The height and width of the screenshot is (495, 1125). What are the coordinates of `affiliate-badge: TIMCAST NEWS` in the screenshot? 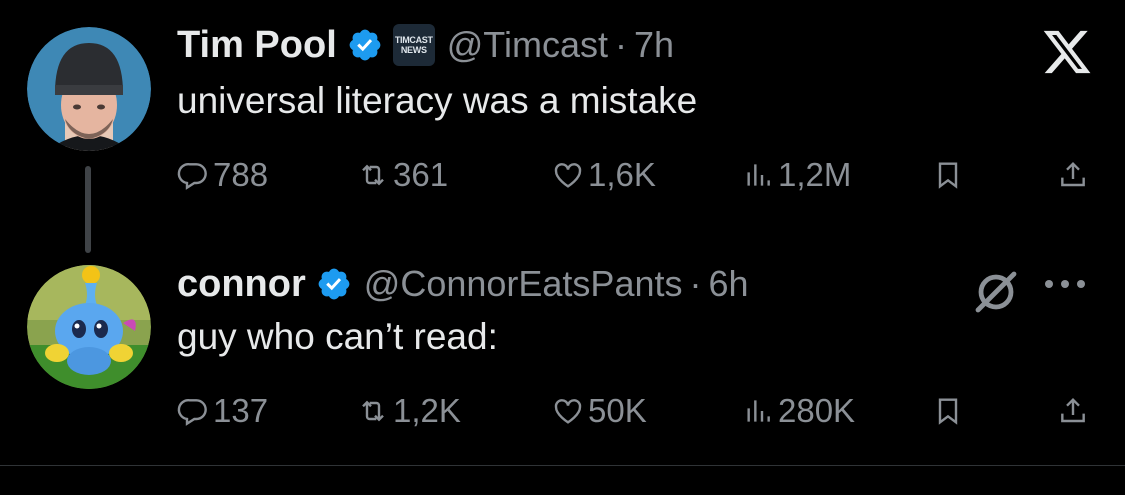 It's located at (413, 45).